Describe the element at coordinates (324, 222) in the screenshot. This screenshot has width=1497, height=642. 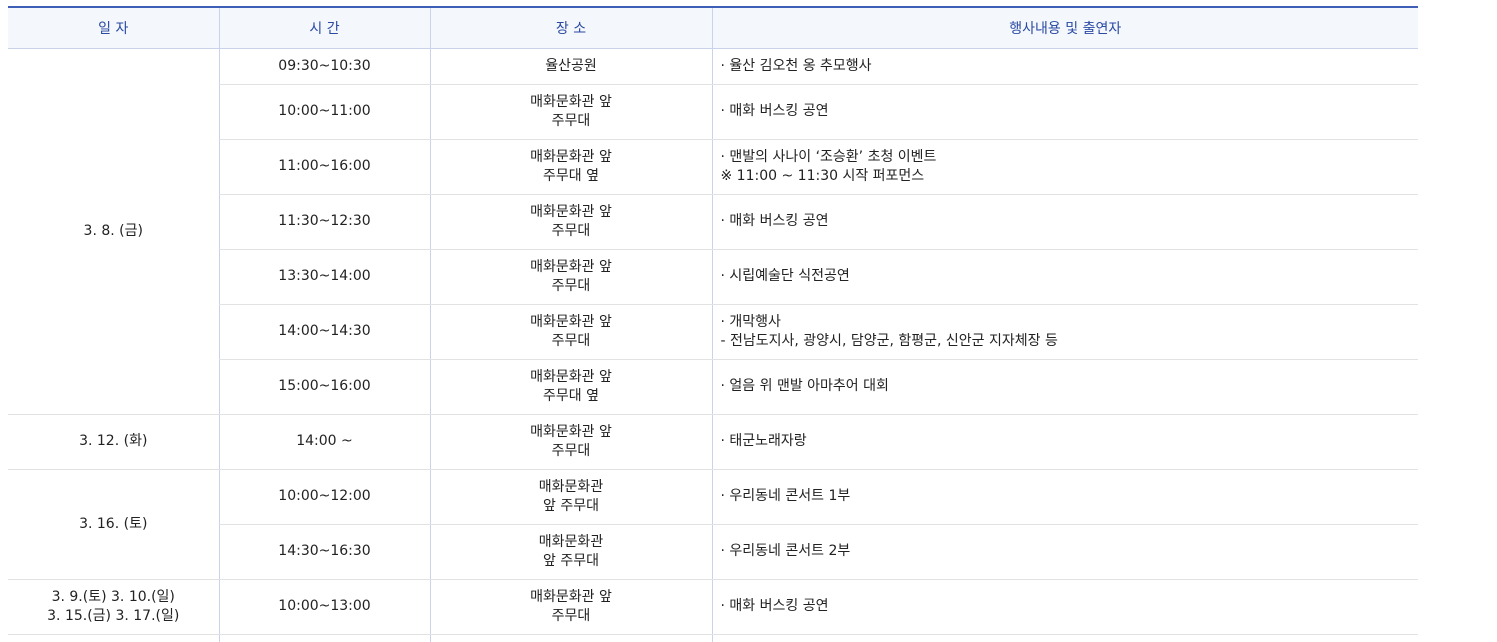
I see `time-cell: 11:30~12:30` at that location.